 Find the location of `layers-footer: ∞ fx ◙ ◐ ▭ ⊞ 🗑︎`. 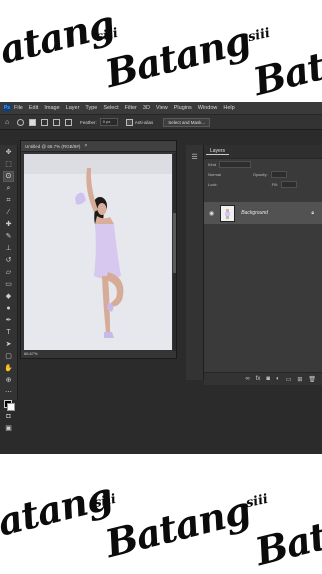

layers-footer: ∞ fx ◙ ◐ ▭ ⊞ 🗑︎ is located at coordinates (263, 378).